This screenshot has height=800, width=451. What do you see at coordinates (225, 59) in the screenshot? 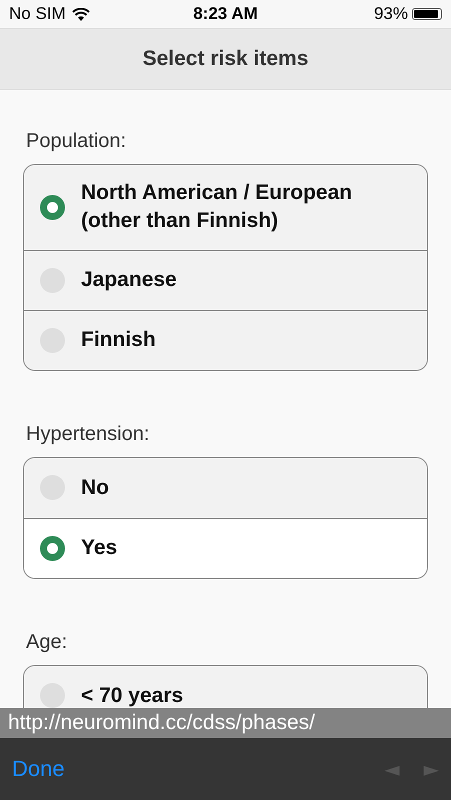
I see `page-title: Select risk items` at bounding box center [225, 59].